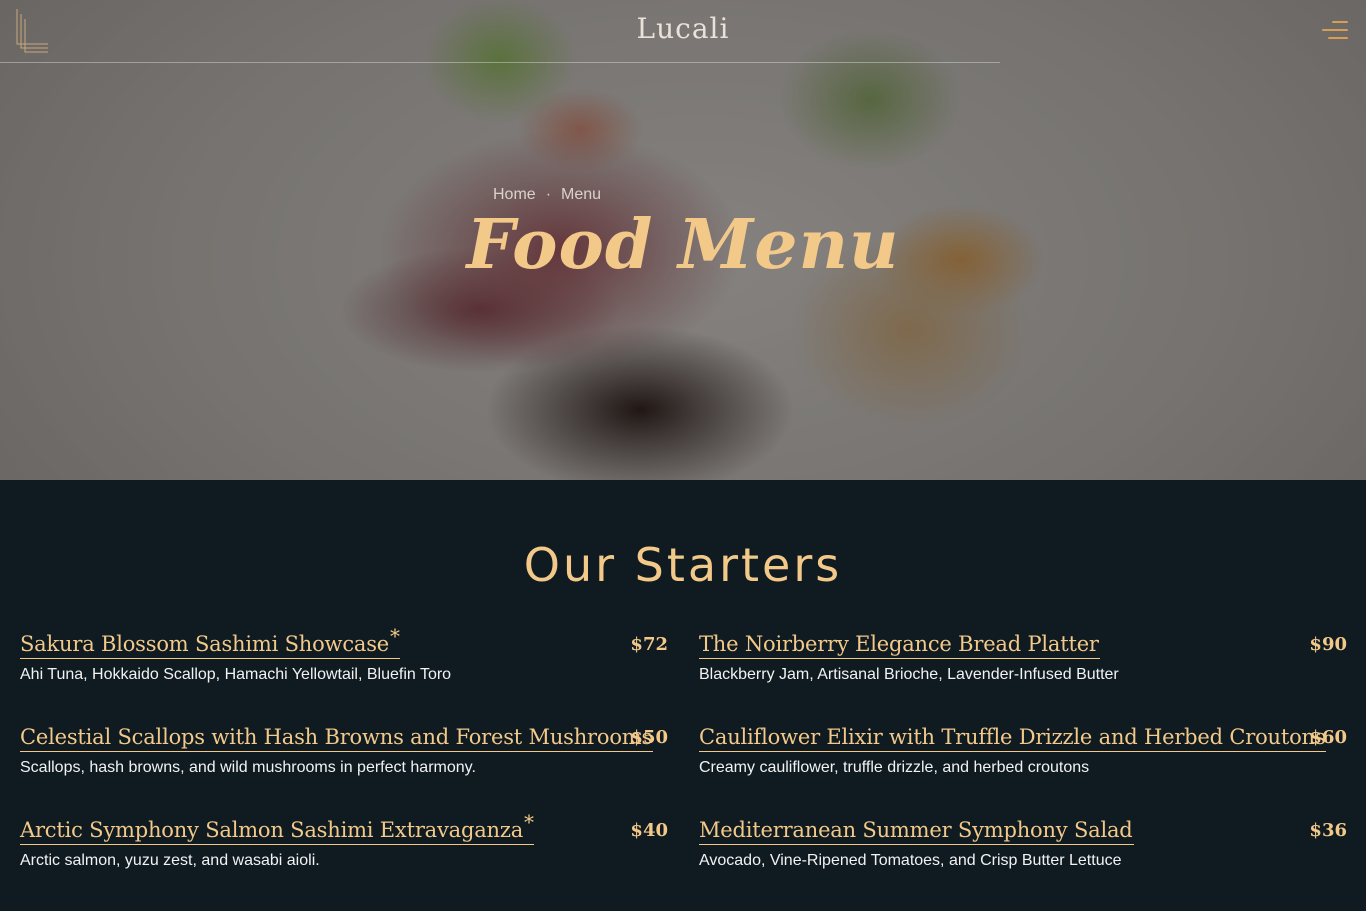  I want to click on section-title: Our Starters, so click(683, 565).